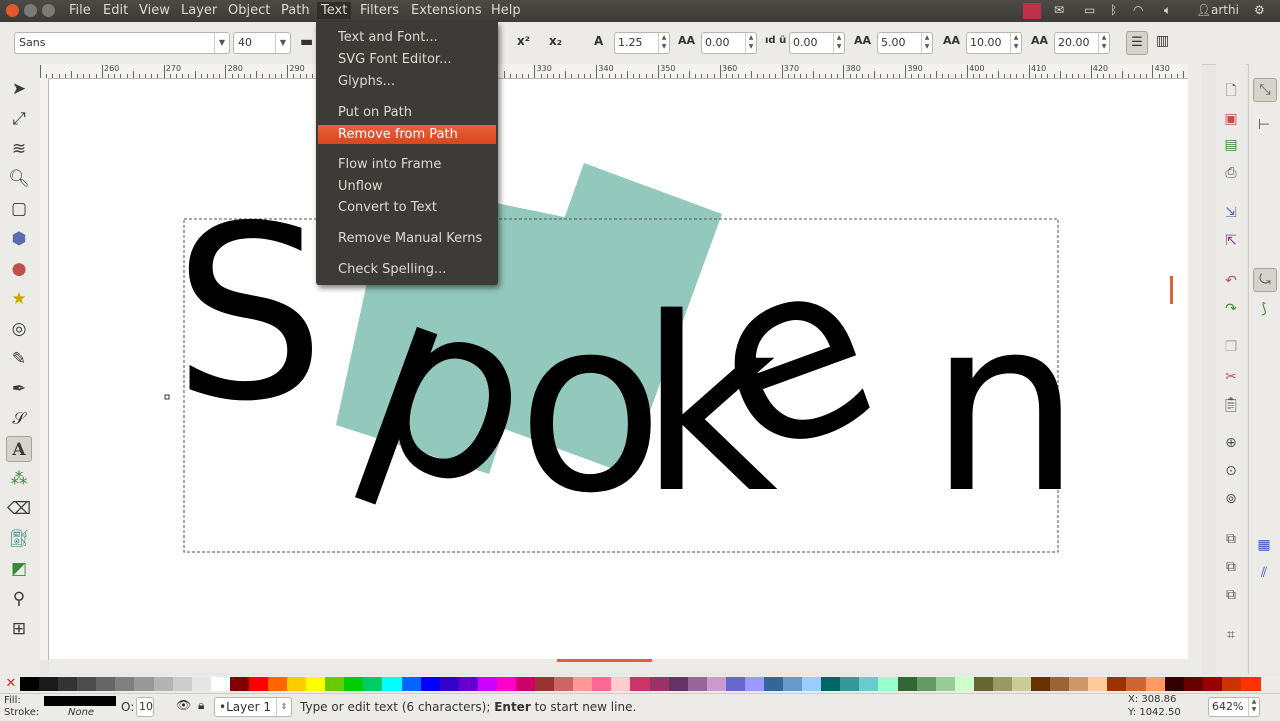 The image size is (1280, 721). I want to click on menu-item-convert-to-text: Convert to Text, so click(387, 207).